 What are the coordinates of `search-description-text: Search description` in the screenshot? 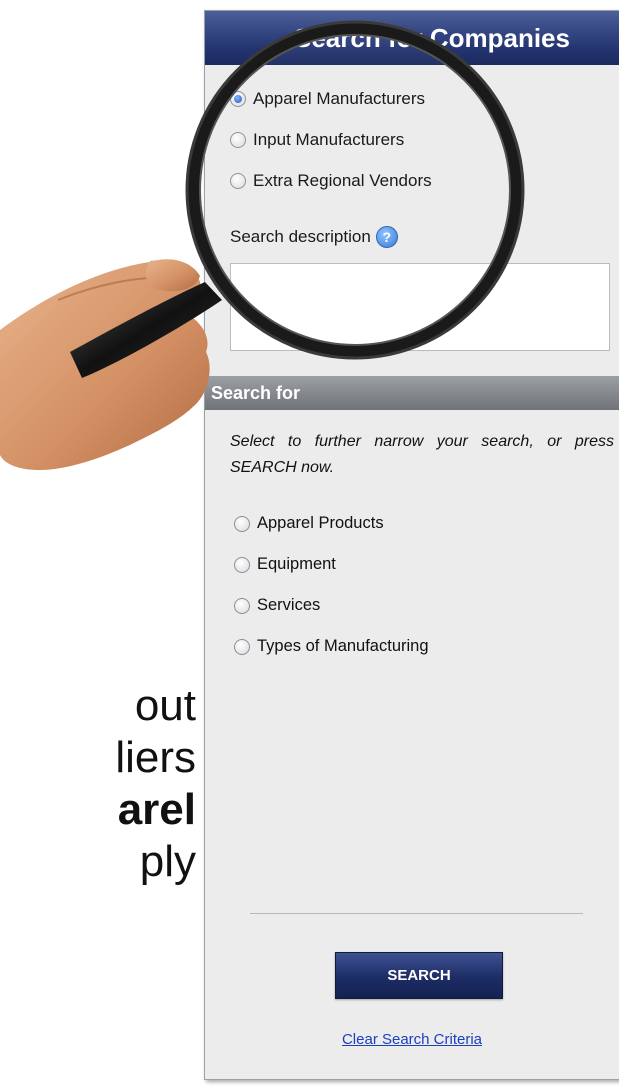 It's located at (300, 236).